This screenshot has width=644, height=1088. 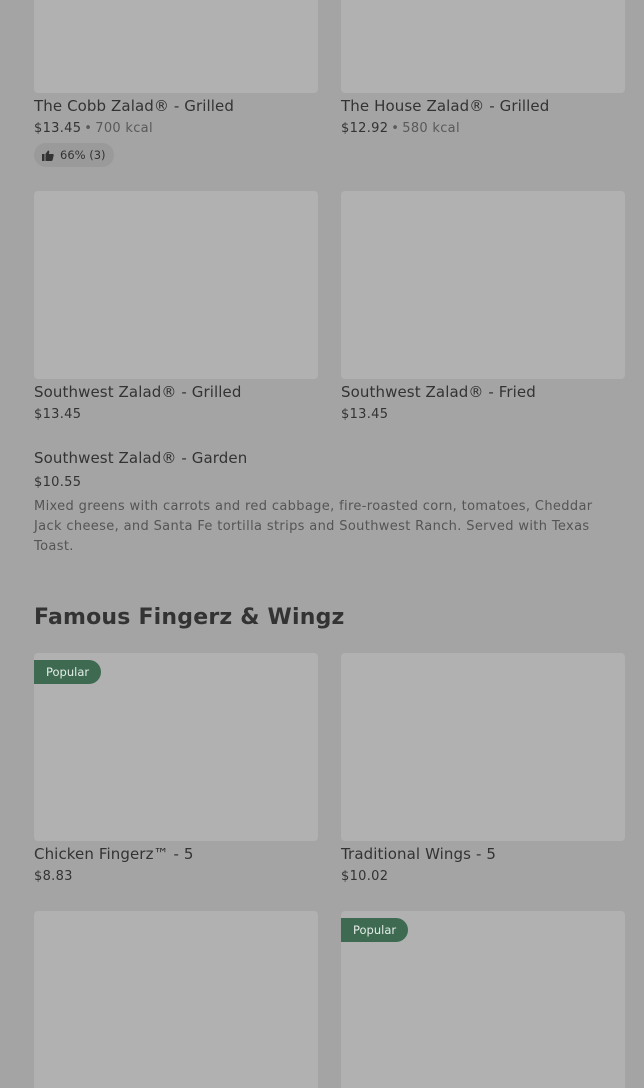 I want to click on item-title: The Cobb Zalad® - Grilled, so click(x=134, y=106).